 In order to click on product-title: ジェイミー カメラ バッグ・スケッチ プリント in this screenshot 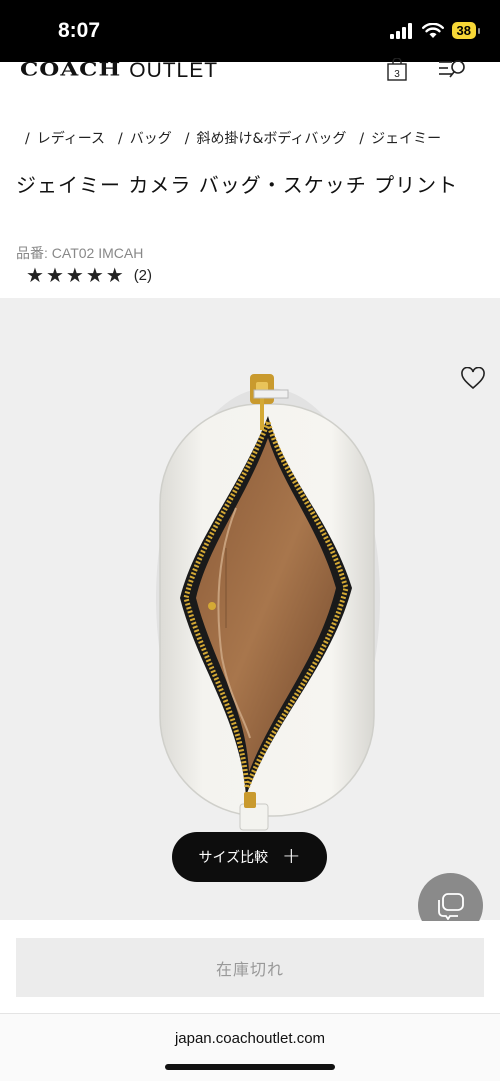, I will do `click(237, 185)`.